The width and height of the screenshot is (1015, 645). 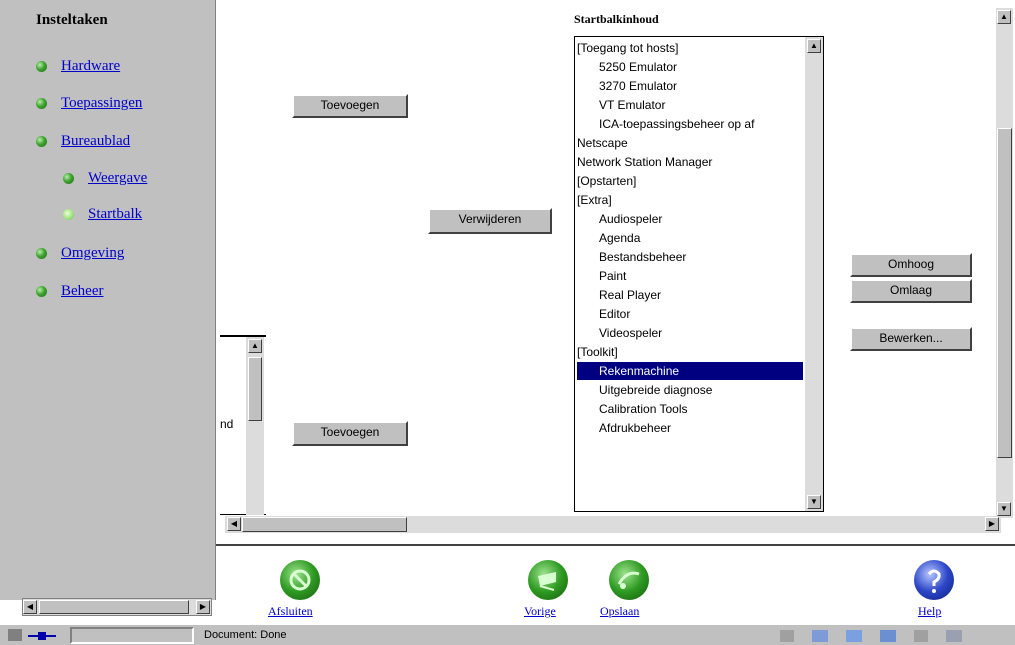 What do you see at coordinates (676, 124) in the screenshot?
I see `list-item: ICA-toepassingsbeheer op af` at bounding box center [676, 124].